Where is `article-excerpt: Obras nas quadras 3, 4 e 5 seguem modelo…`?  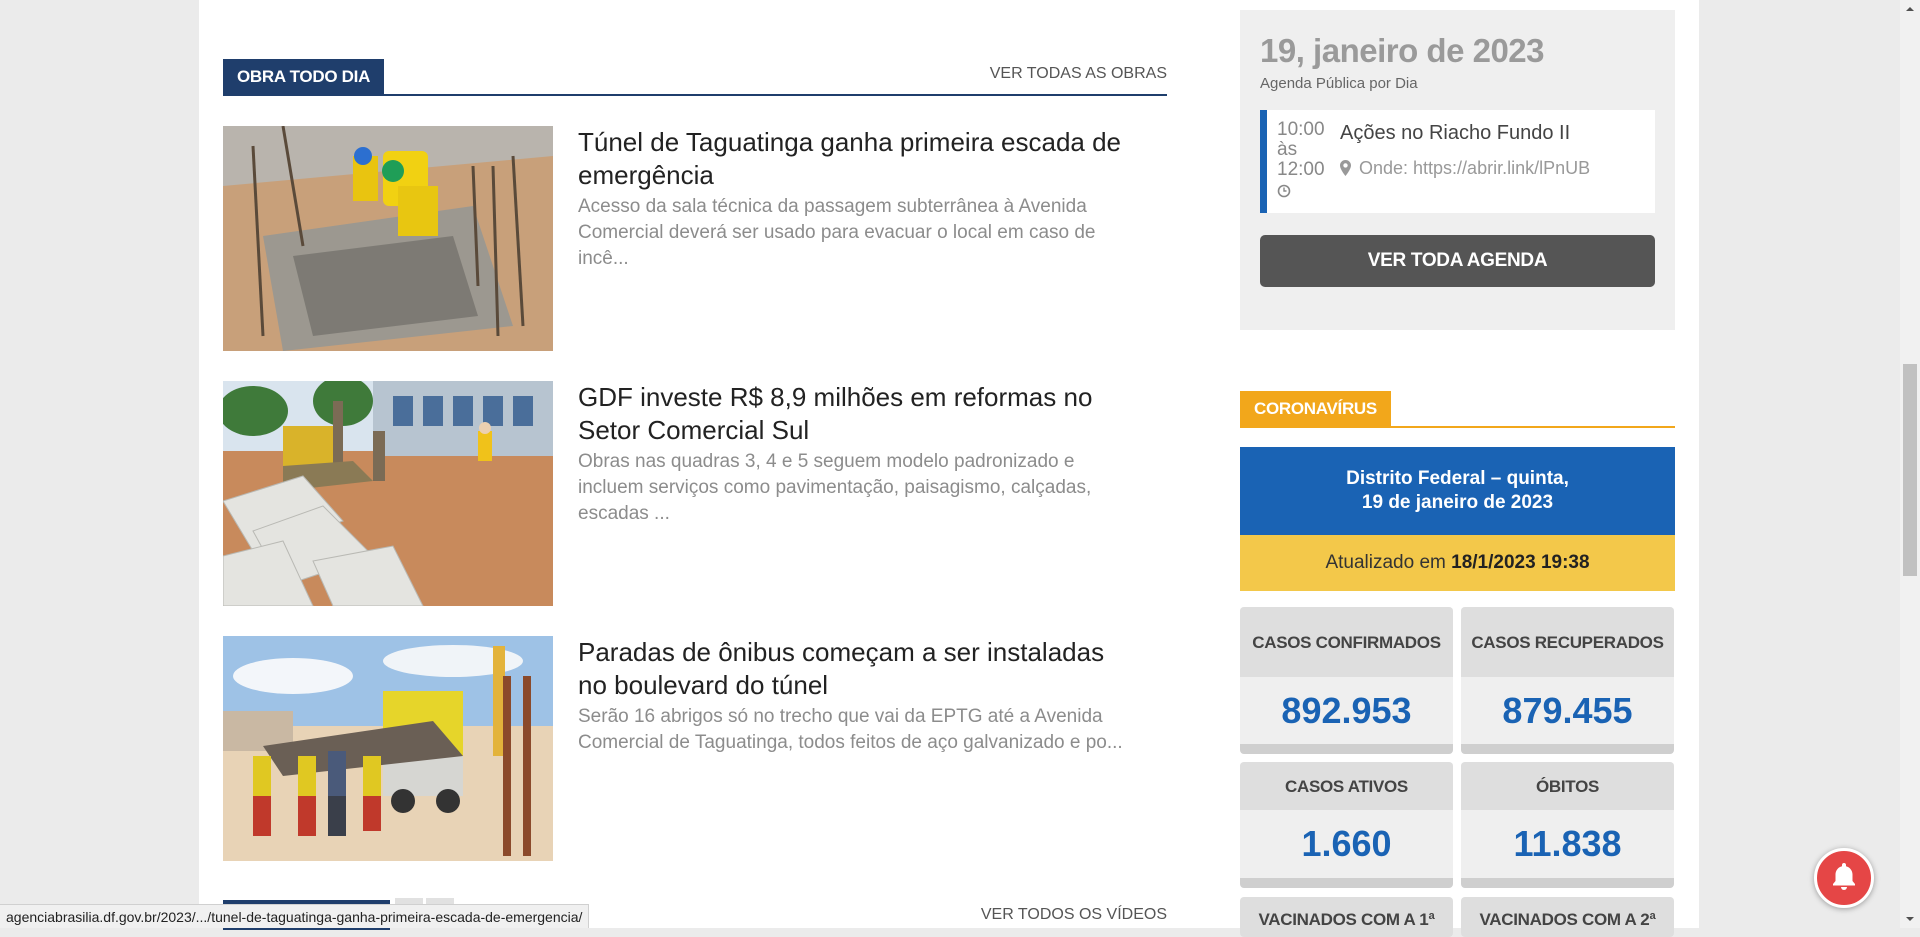 article-excerpt: Obras nas quadras 3, 4 e 5 seguem modelo… is located at coordinates (835, 487).